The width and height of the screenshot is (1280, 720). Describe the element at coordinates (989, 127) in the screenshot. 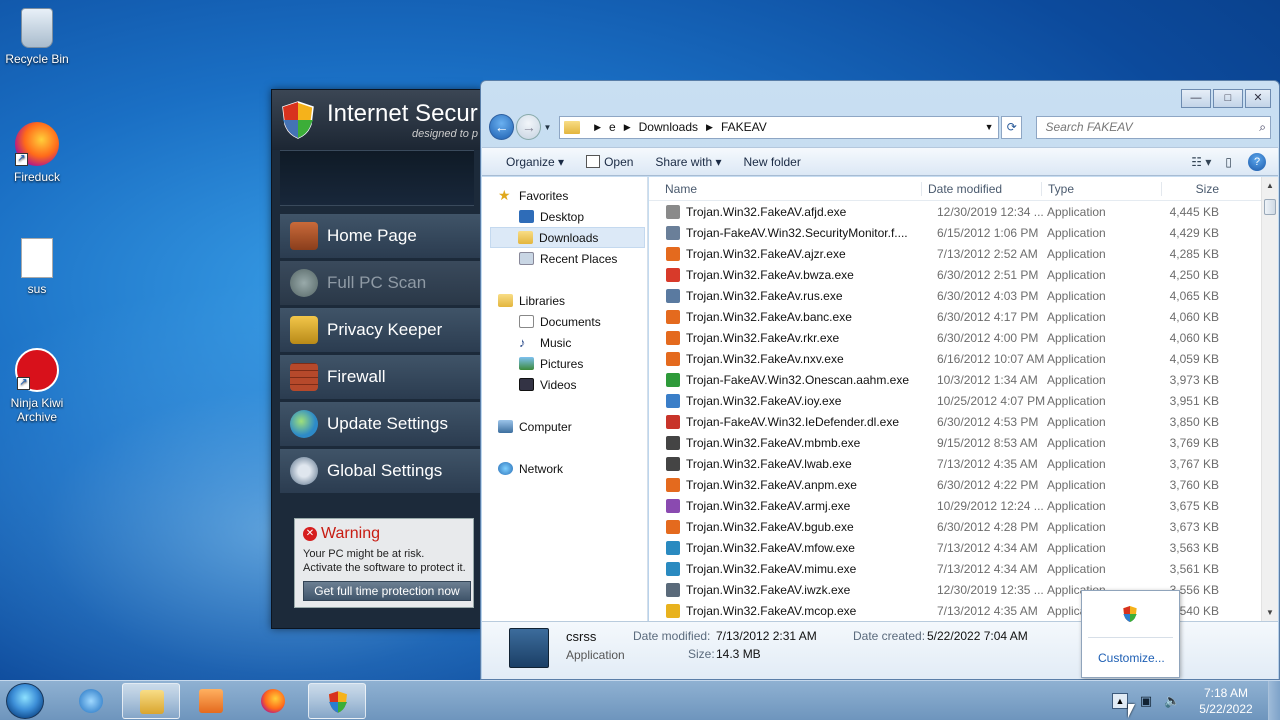

I see `chevron-down-icon: ▼` at that location.